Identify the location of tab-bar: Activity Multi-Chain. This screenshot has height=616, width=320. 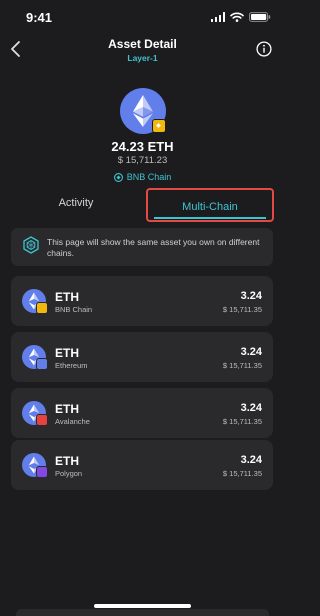
(142, 206).